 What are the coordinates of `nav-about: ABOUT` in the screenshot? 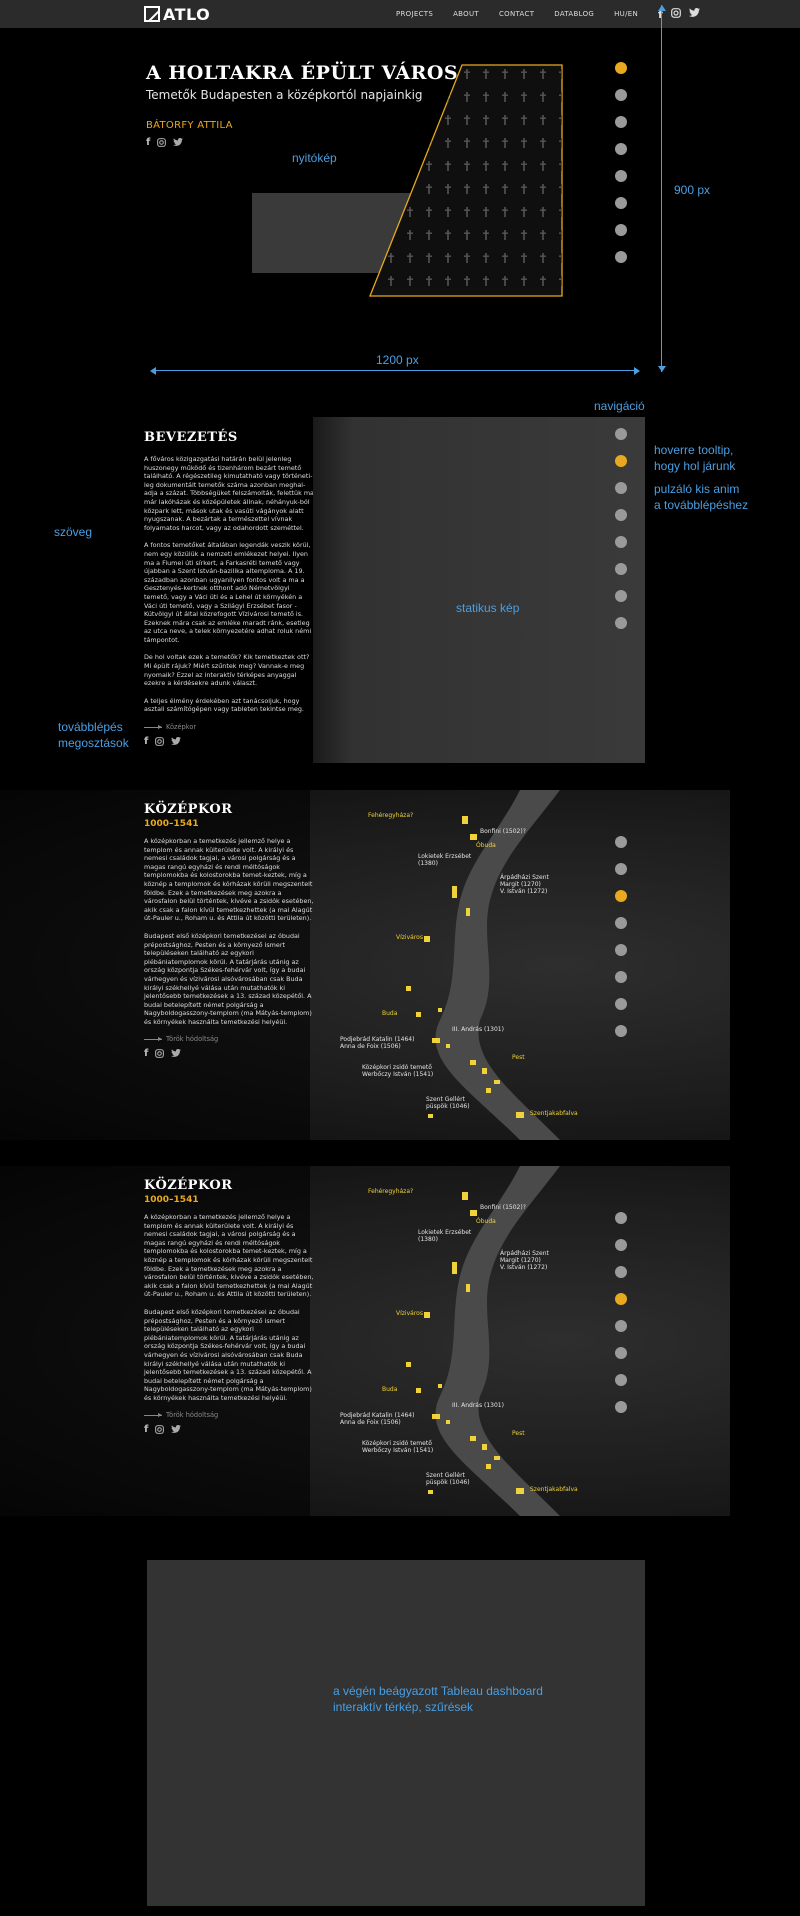 It's located at (466, 14).